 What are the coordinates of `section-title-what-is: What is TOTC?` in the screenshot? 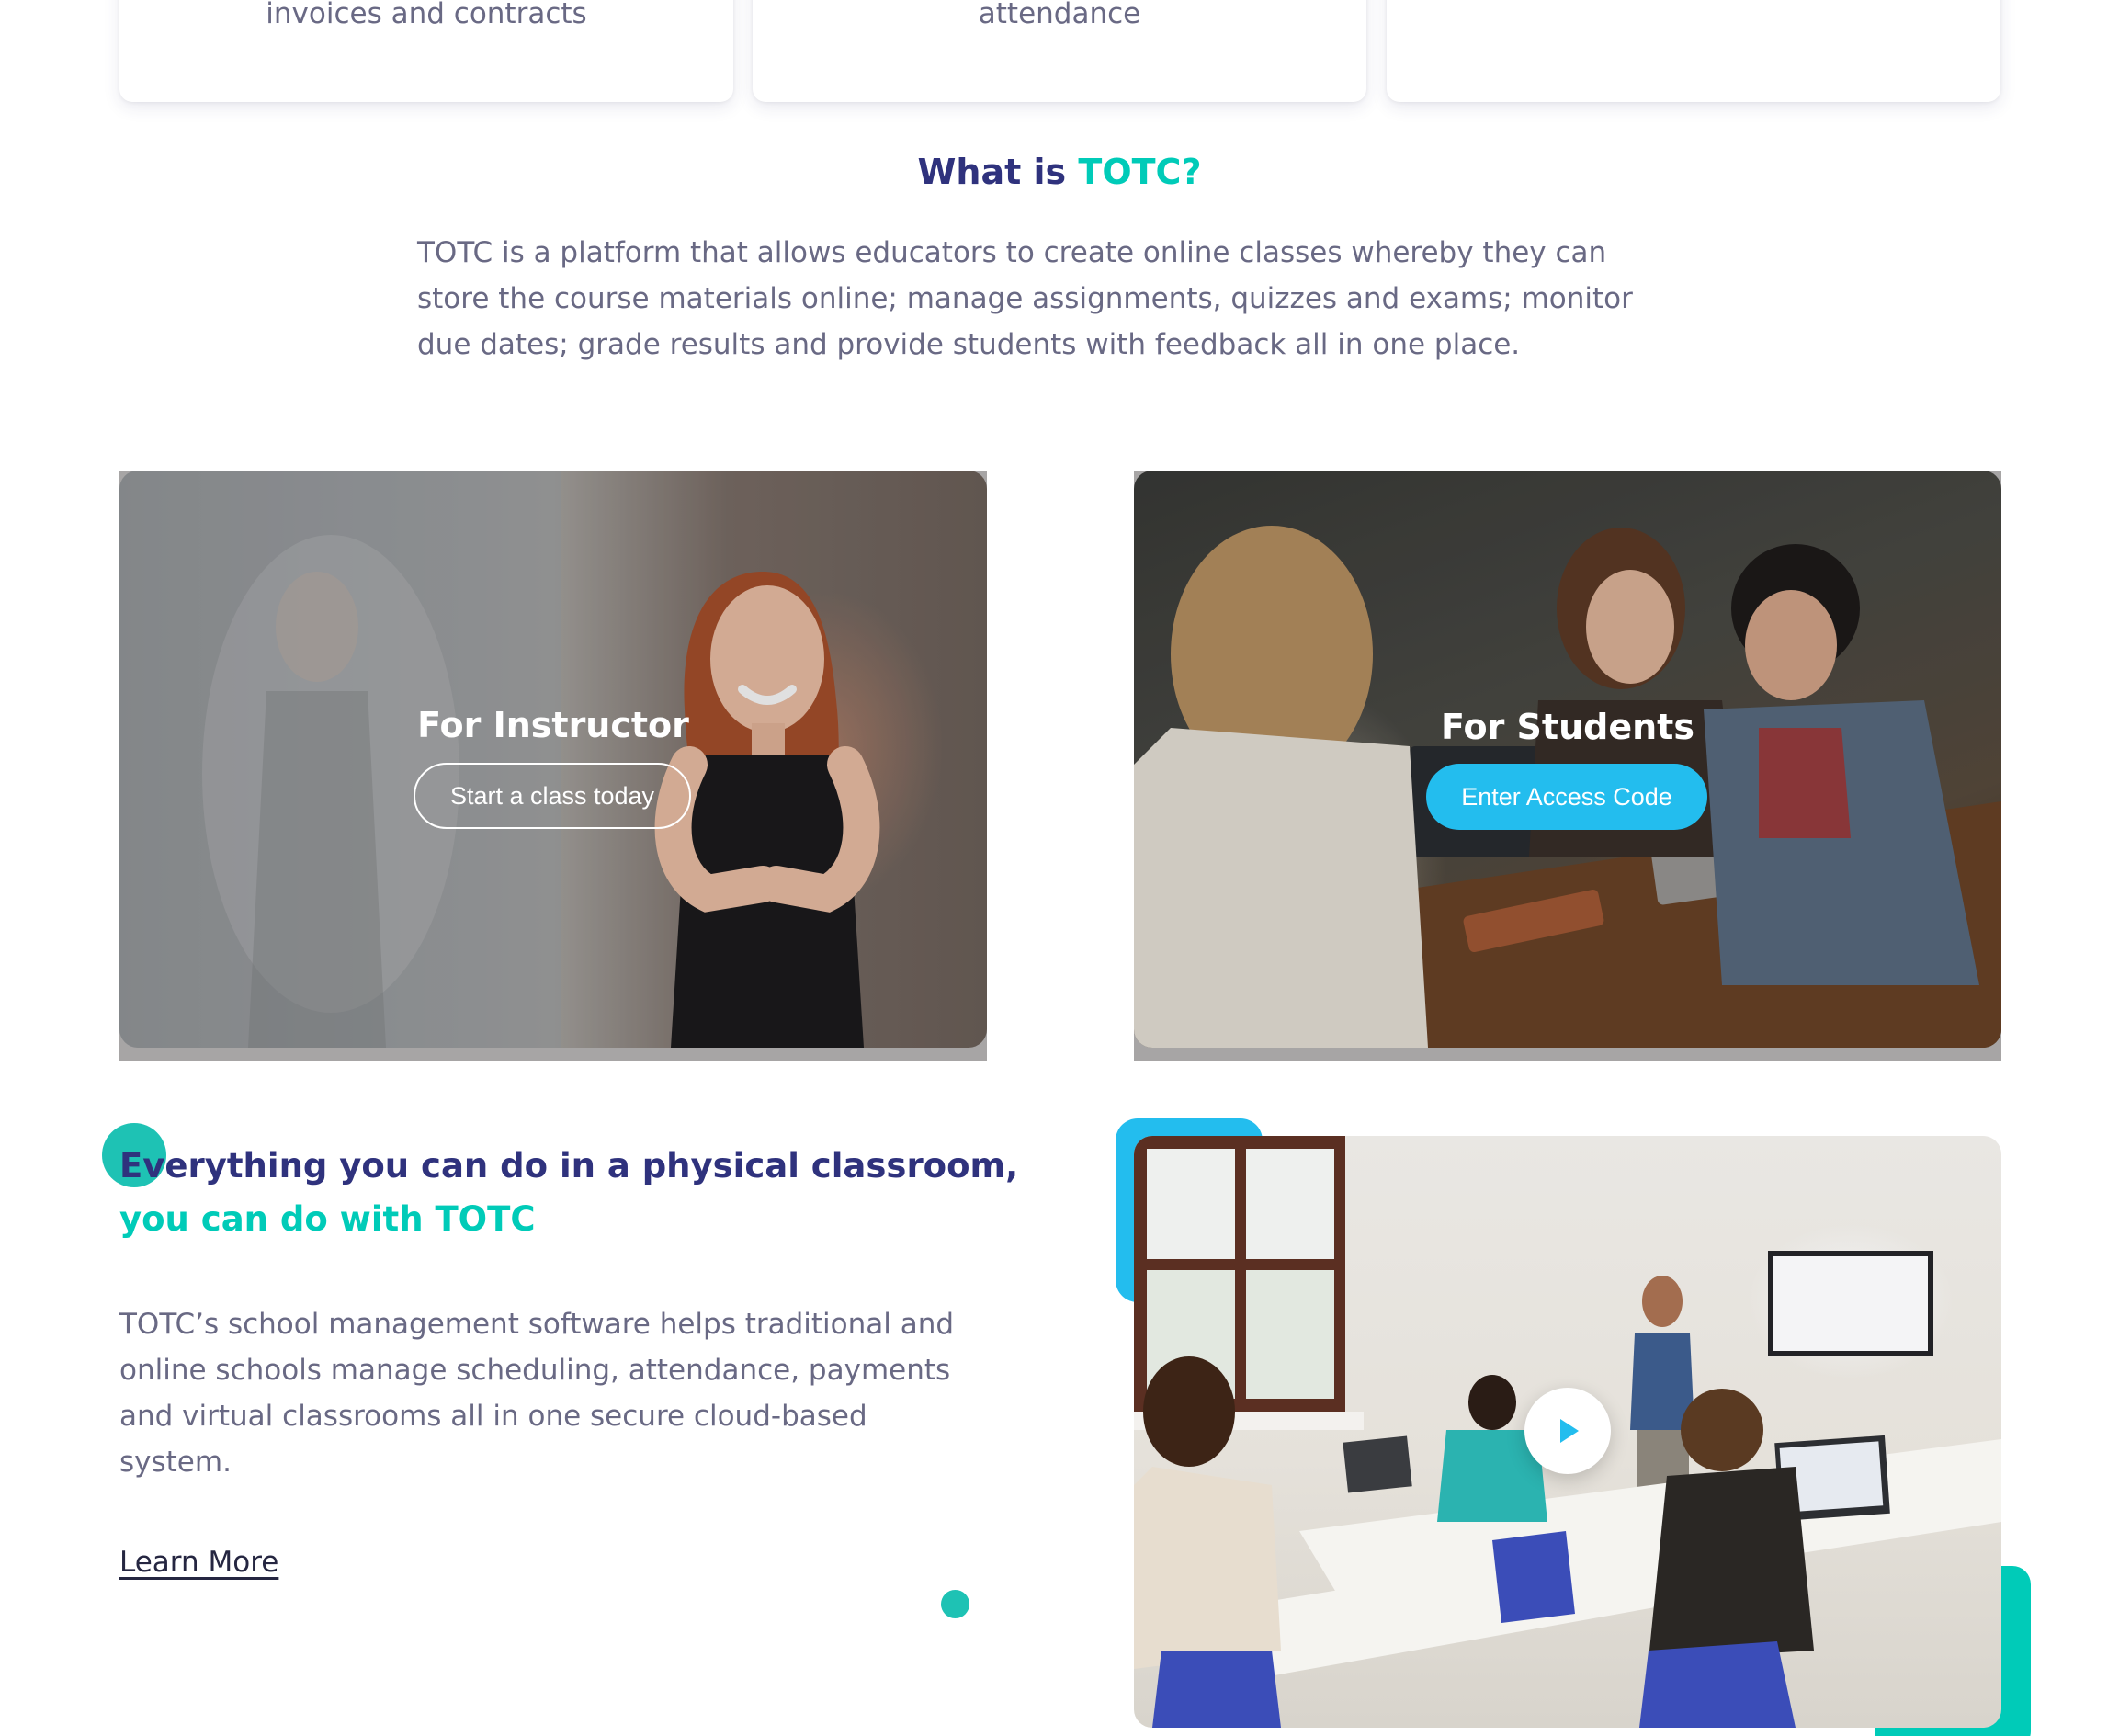 It's located at (1059, 172).